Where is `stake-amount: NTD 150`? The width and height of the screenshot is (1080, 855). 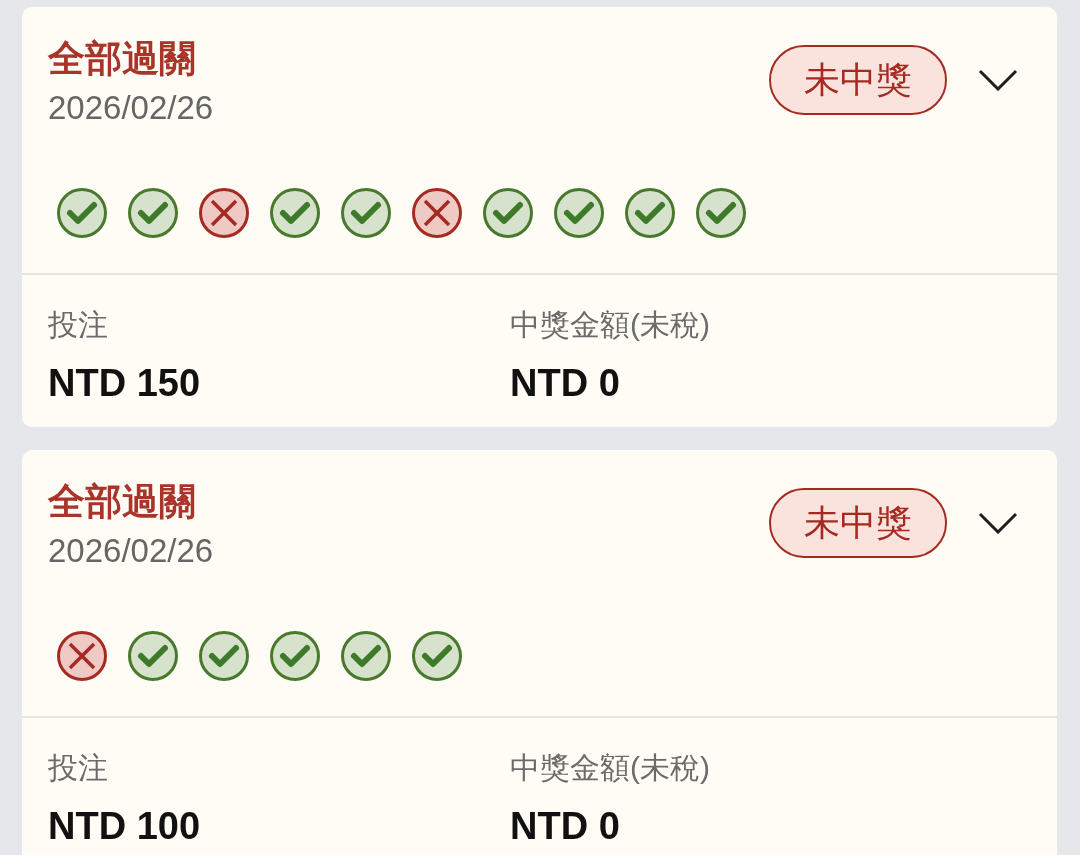 stake-amount: NTD 150 is located at coordinates (125, 383).